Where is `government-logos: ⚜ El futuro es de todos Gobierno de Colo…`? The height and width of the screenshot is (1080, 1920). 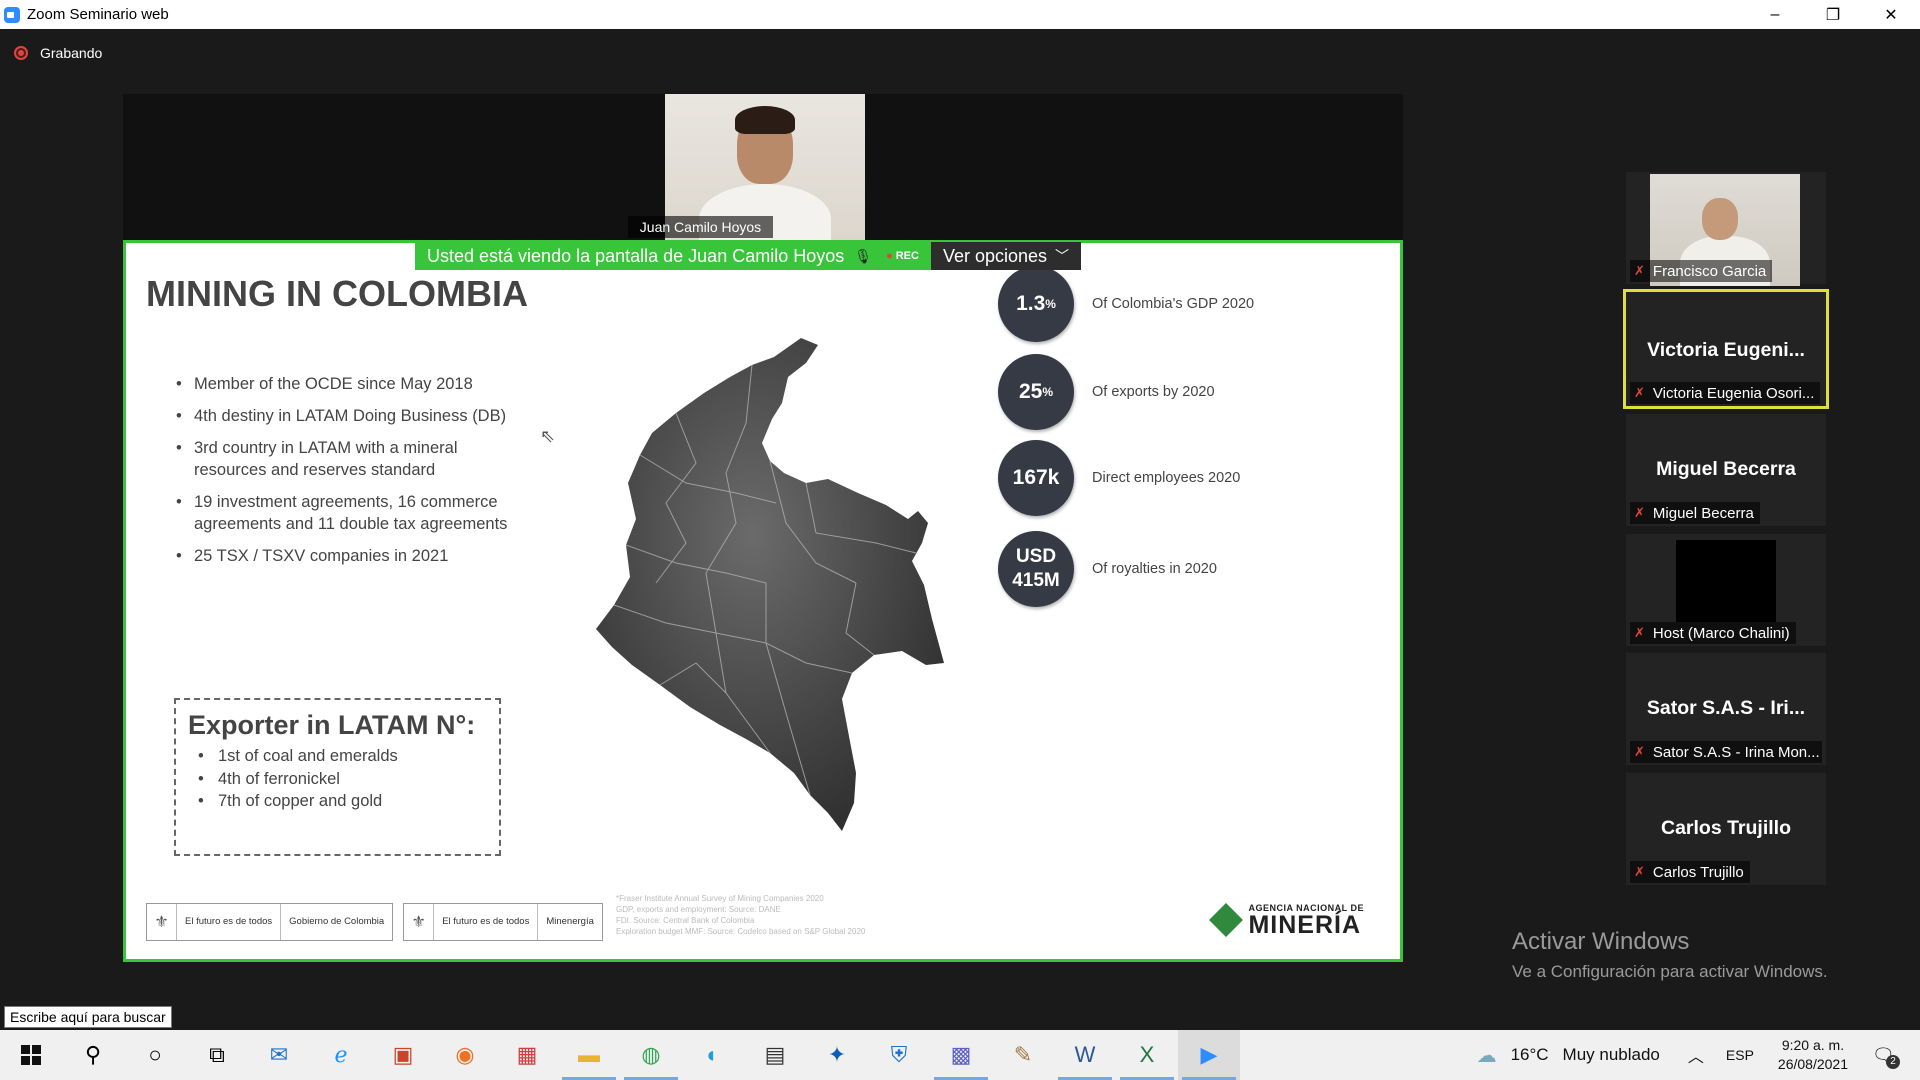
government-logos: ⚜ El futuro es de todos Gobierno de Colo… is located at coordinates (374, 922).